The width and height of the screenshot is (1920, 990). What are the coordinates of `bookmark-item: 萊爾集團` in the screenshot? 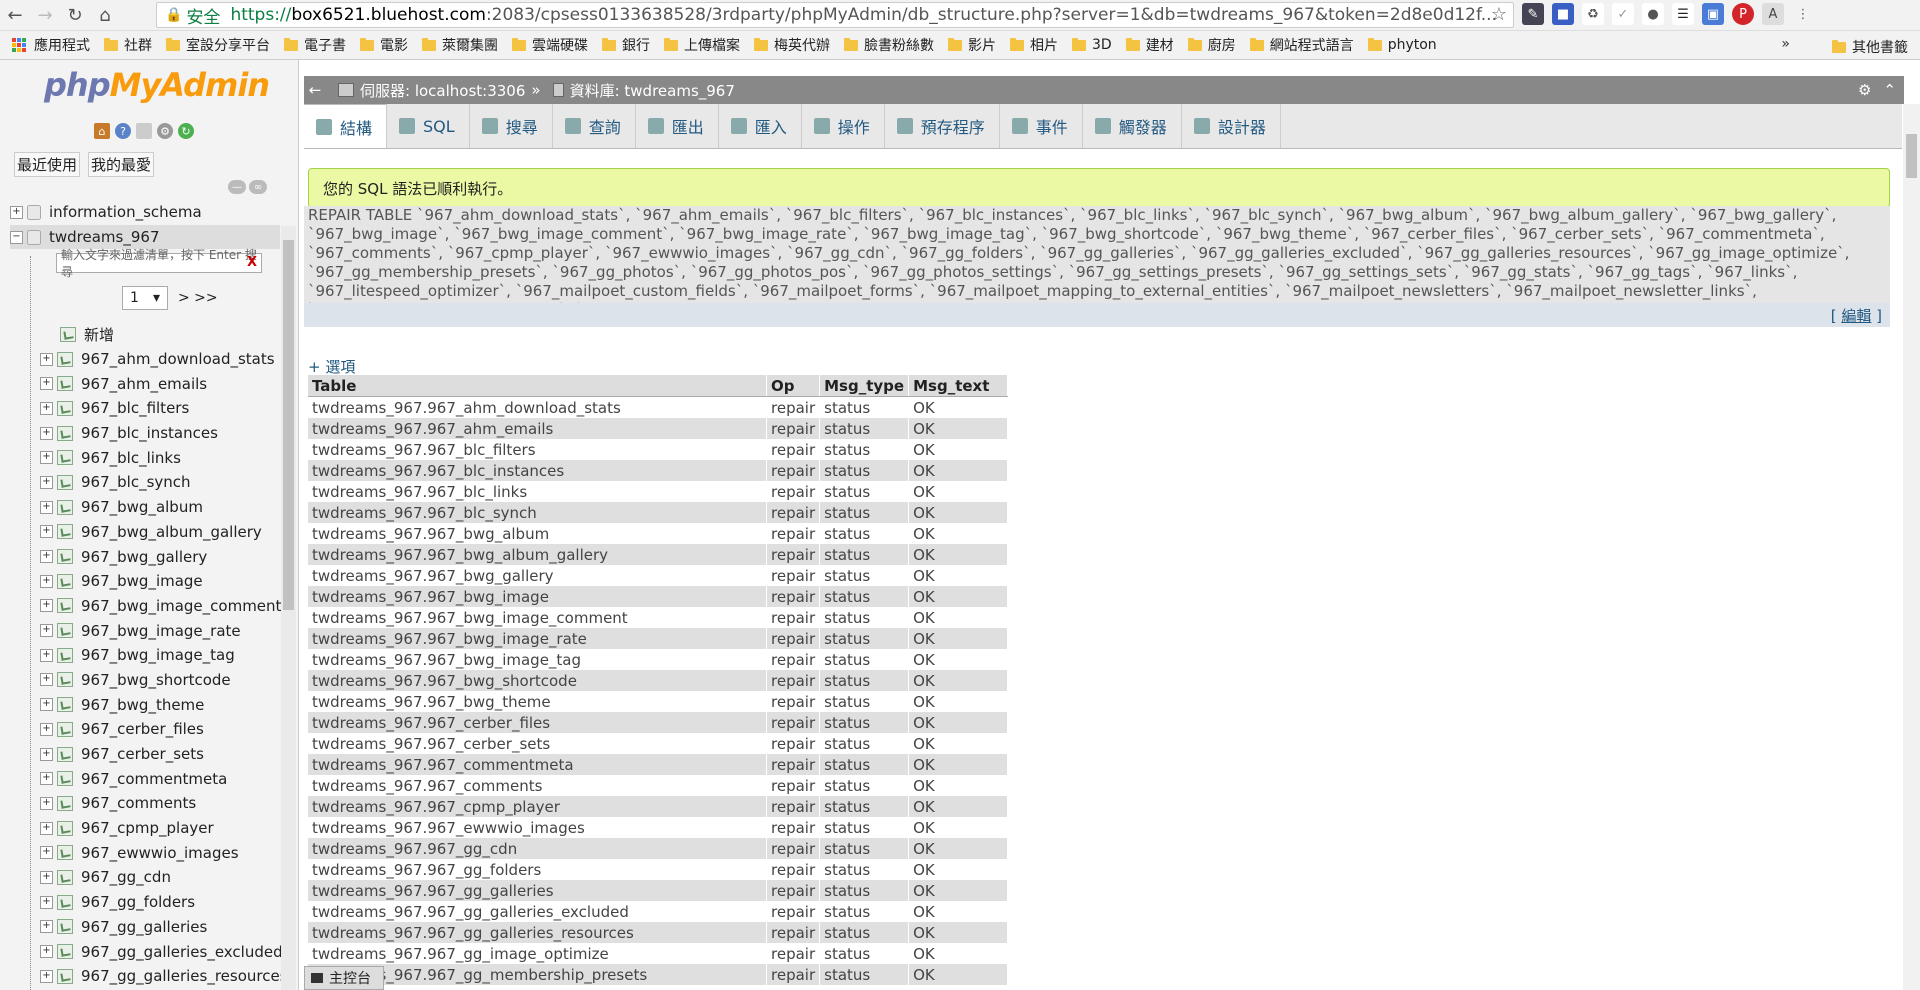 It's located at (460, 45).